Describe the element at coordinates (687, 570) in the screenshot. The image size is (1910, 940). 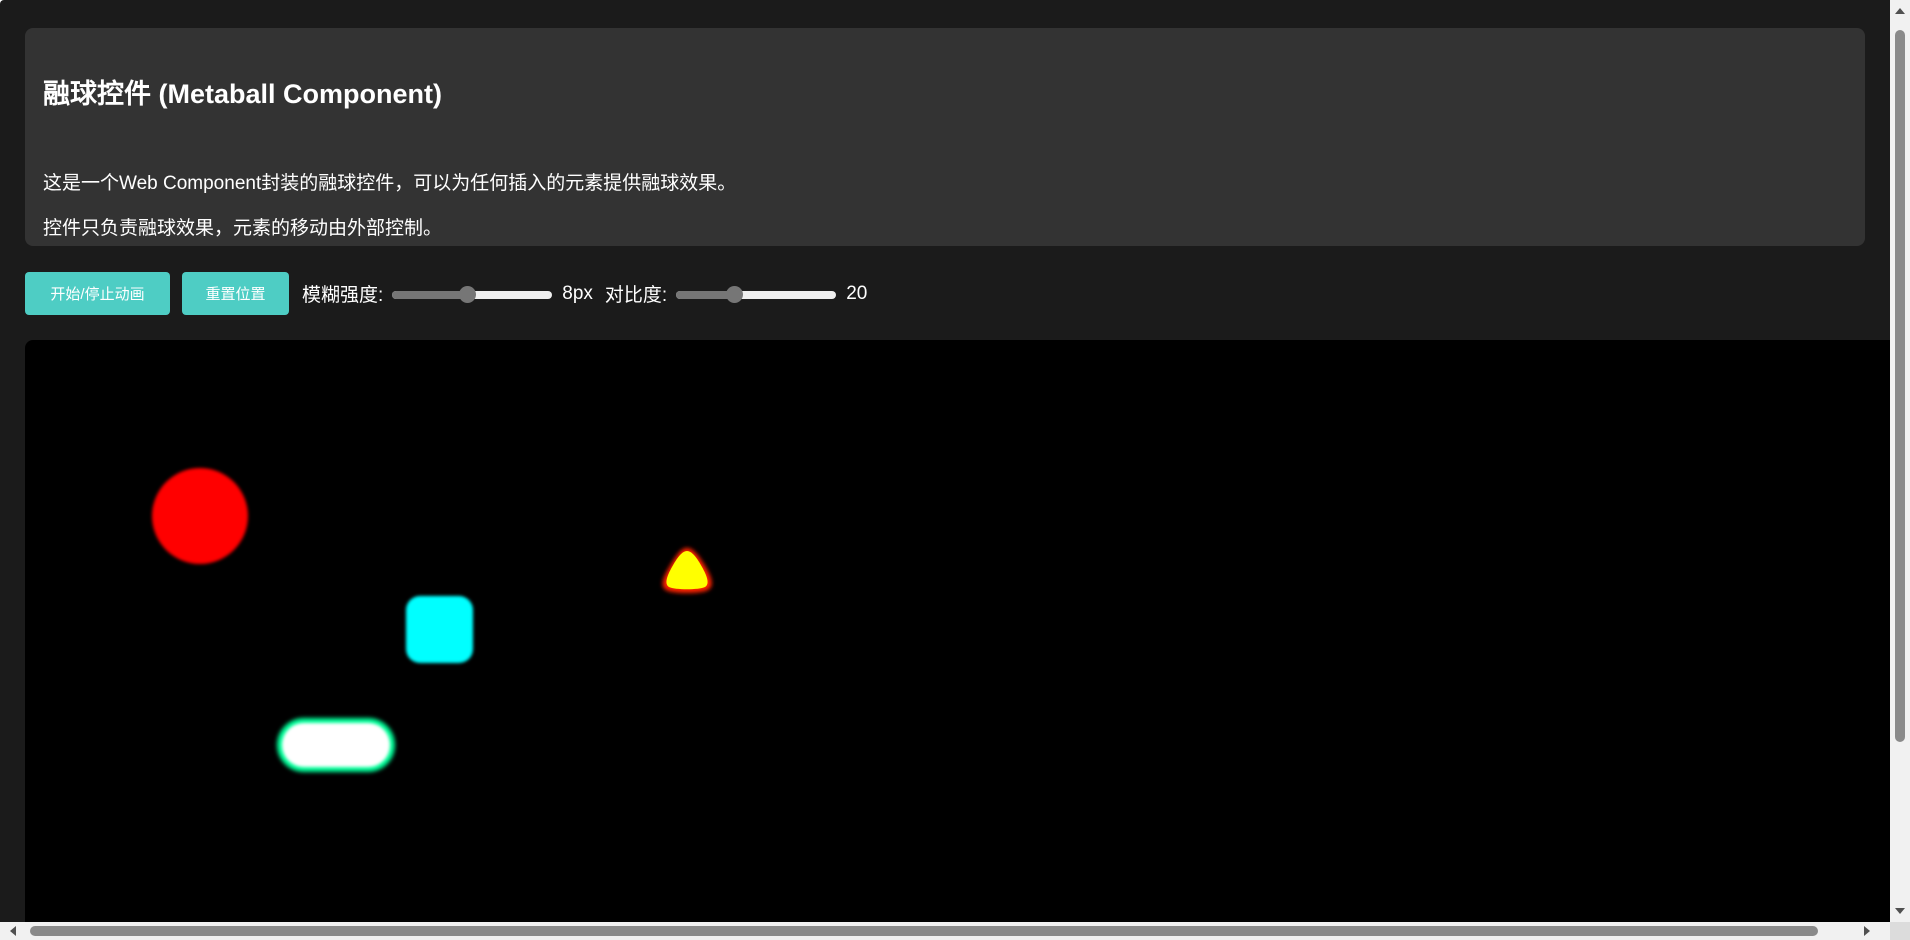
I see `yellow-triangle-core` at that location.